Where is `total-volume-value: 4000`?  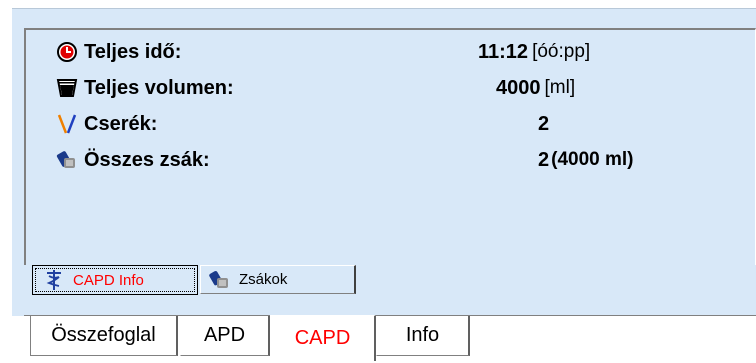
total-volume-value: 4000 is located at coordinates (518, 87).